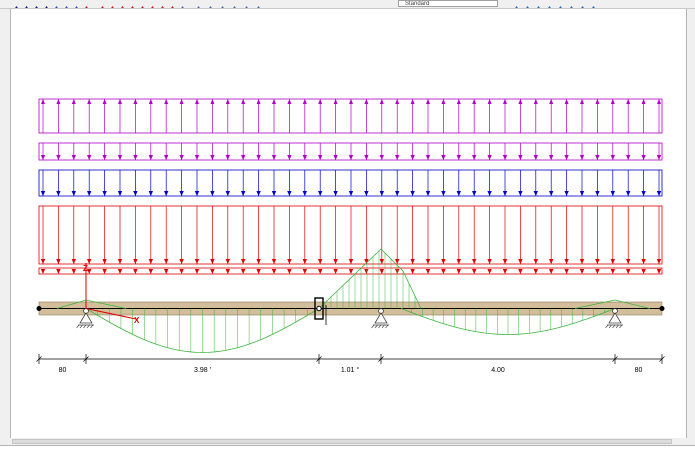 The width and height of the screenshot is (695, 463). Describe the element at coordinates (448, 3) in the screenshot. I see `display-style-select: Standard` at that location.